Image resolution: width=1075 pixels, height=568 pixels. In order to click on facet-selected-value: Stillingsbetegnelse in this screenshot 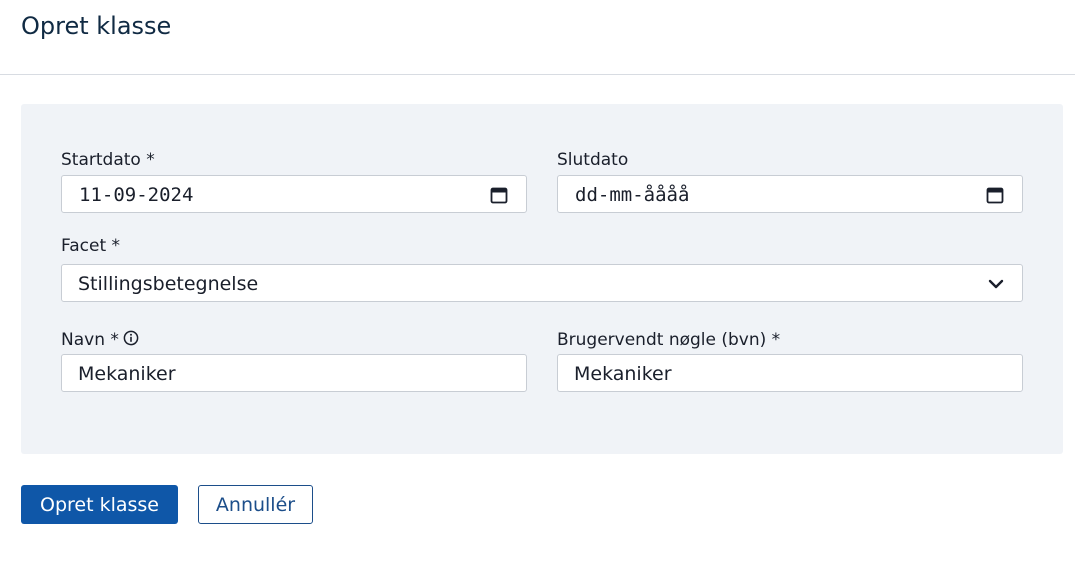, I will do `click(168, 284)`.